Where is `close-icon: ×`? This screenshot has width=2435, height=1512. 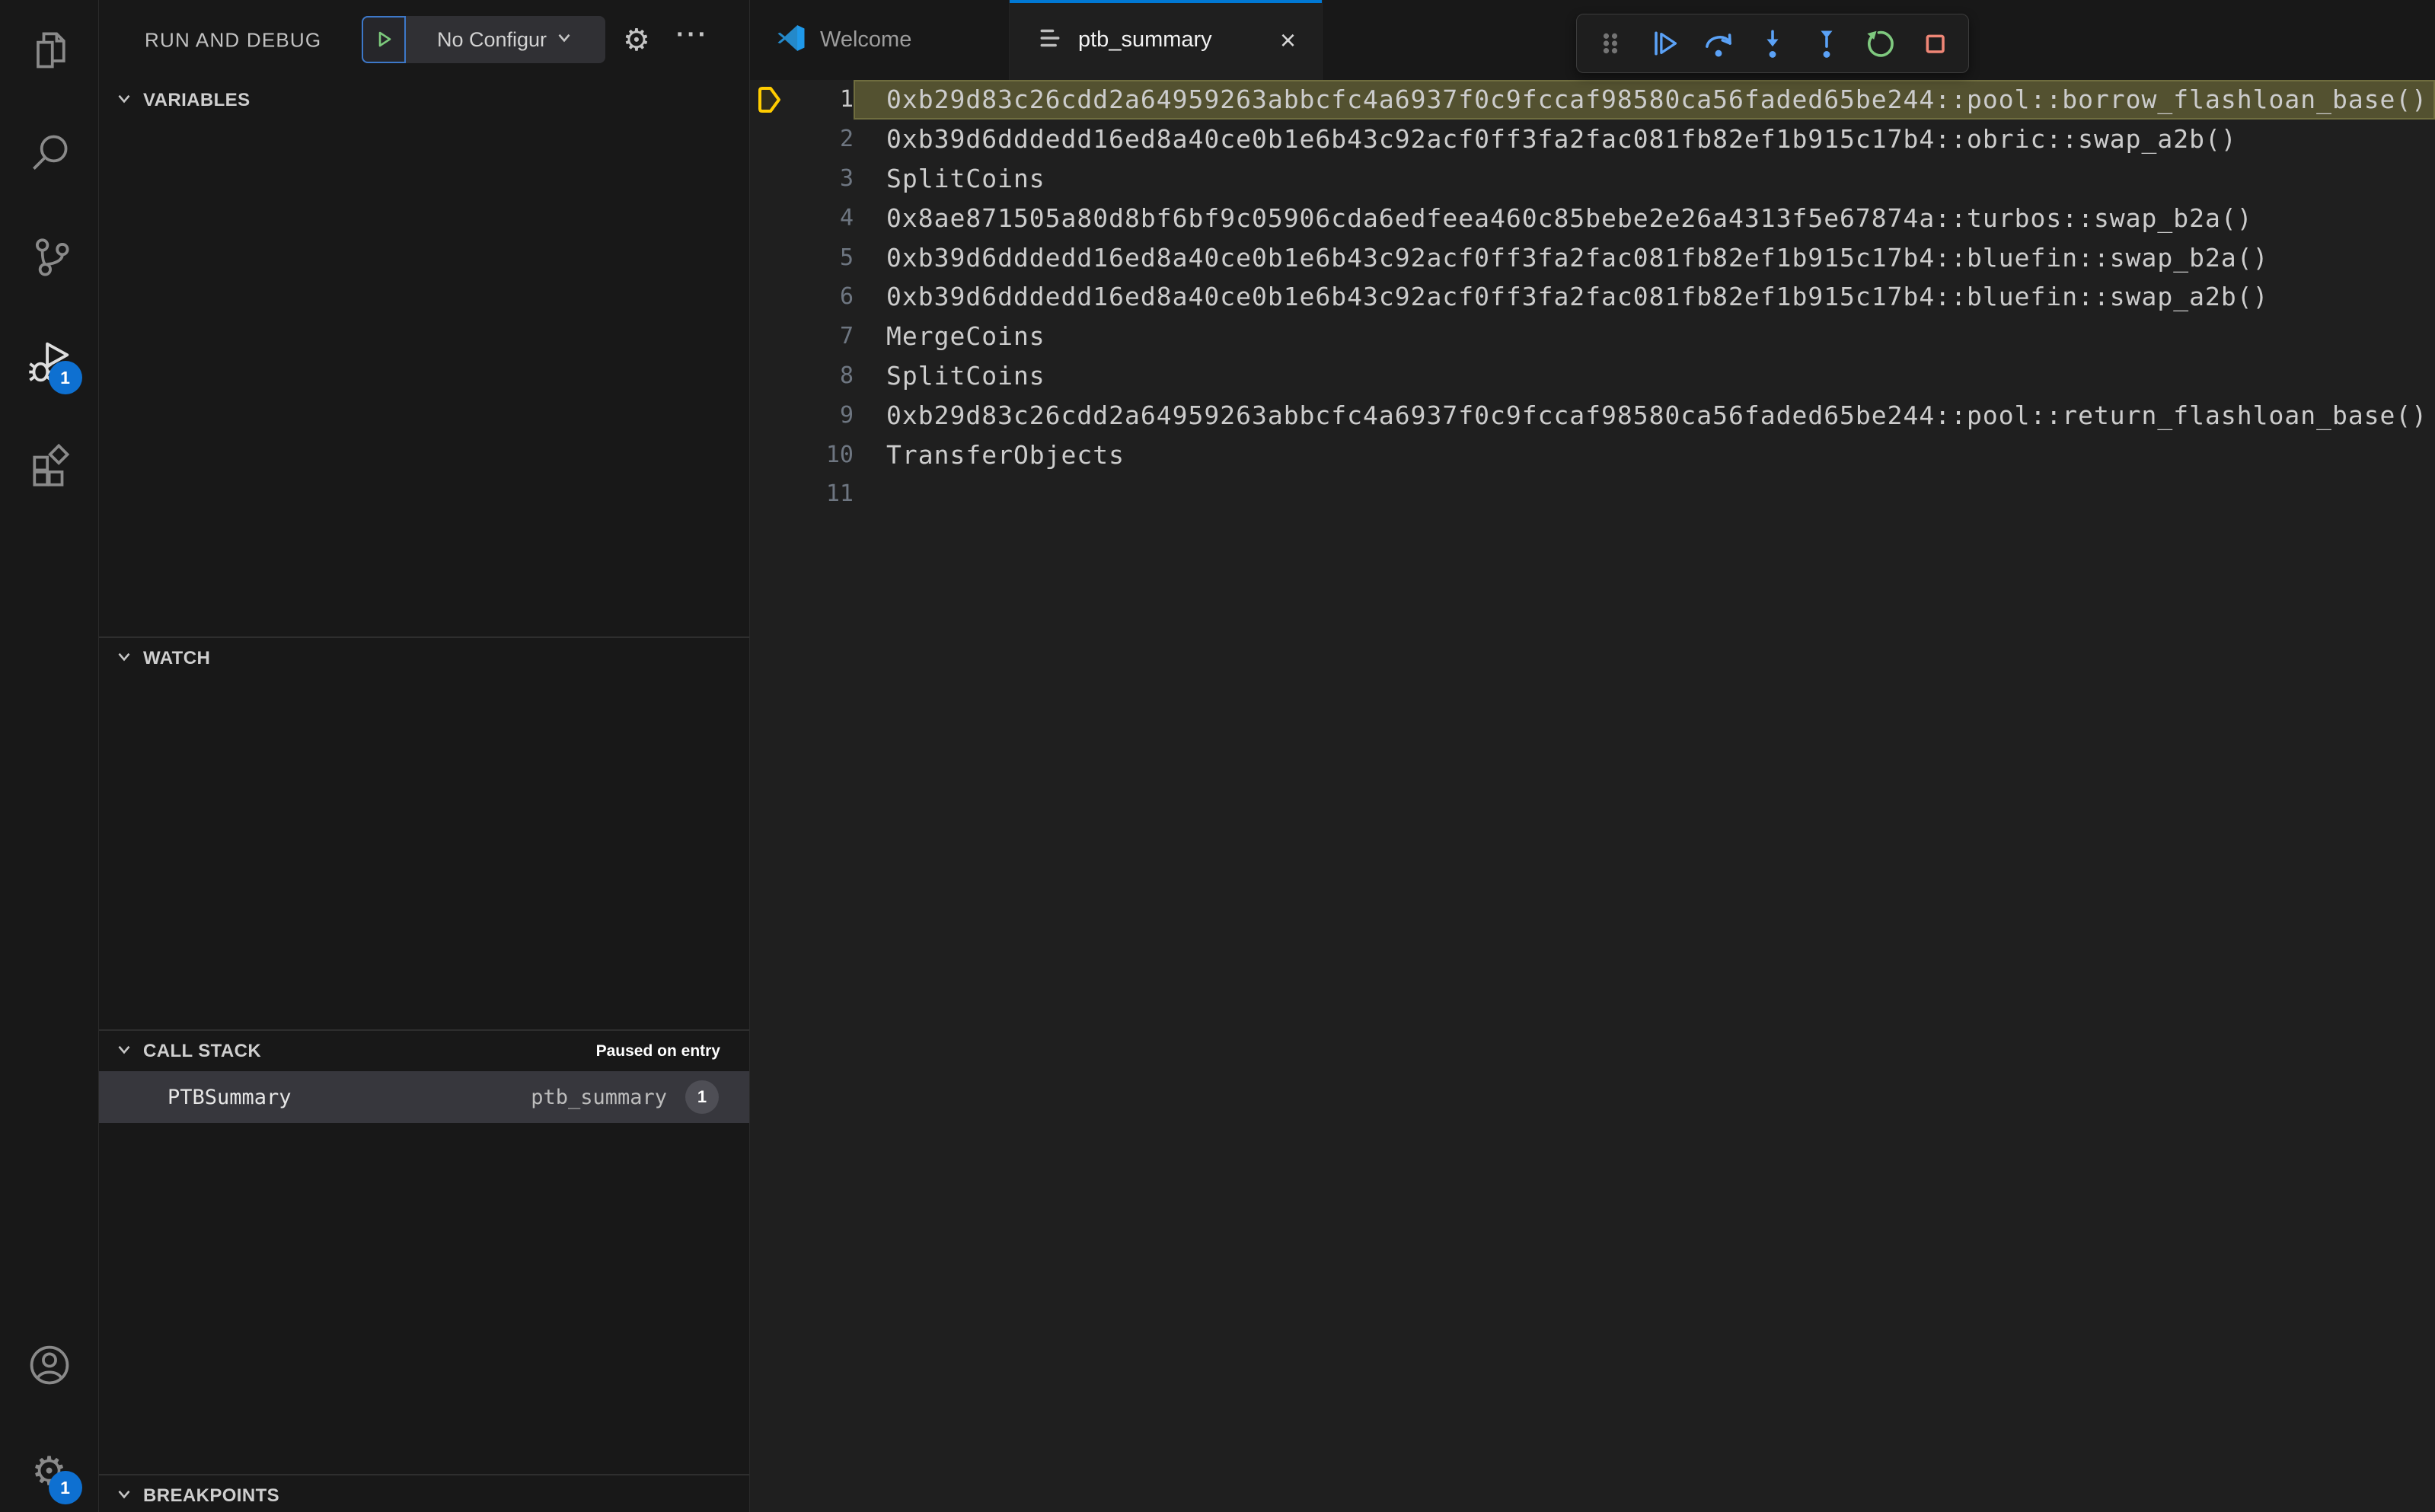 close-icon: × is located at coordinates (1288, 40).